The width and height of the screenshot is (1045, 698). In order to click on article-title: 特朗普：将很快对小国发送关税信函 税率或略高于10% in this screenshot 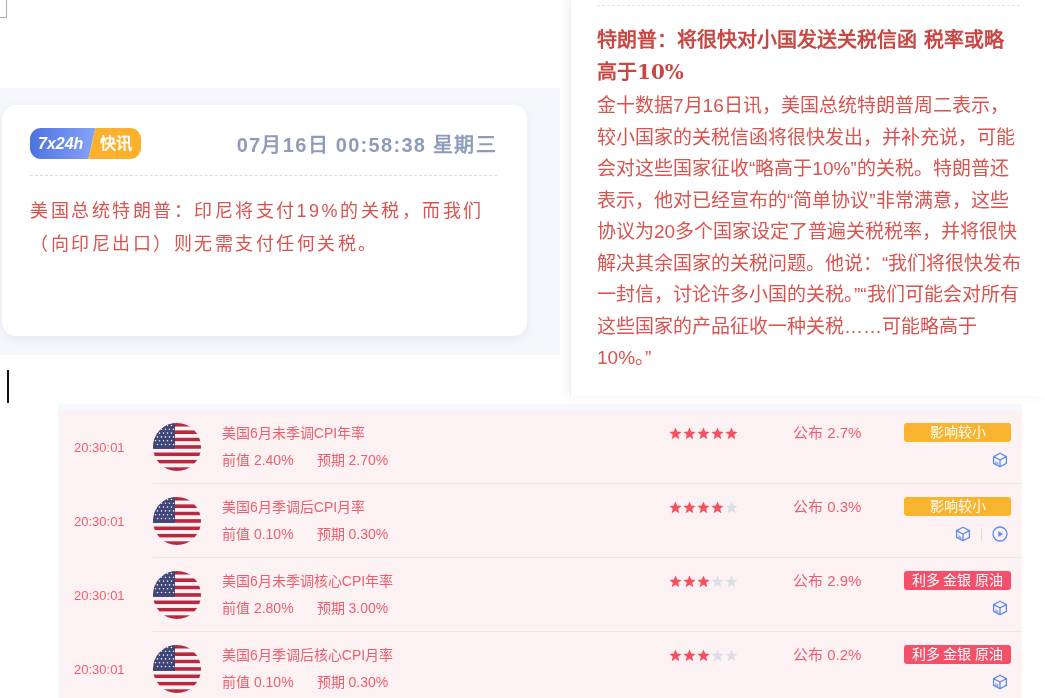, I will do `click(801, 56)`.